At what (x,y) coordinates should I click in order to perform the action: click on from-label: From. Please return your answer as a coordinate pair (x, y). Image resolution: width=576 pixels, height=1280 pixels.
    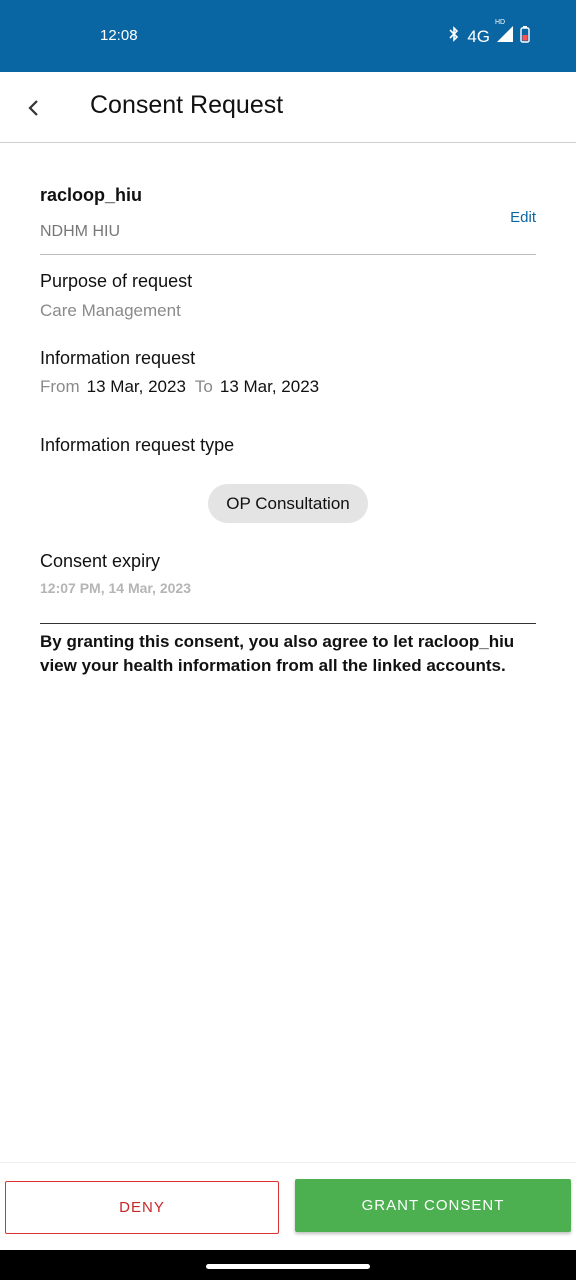
    Looking at the image, I should click on (60, 386).